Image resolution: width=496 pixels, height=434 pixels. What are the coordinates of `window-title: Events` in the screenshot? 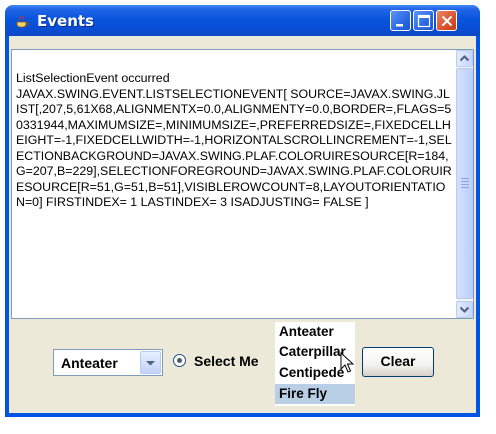 It's located at (65, 21).